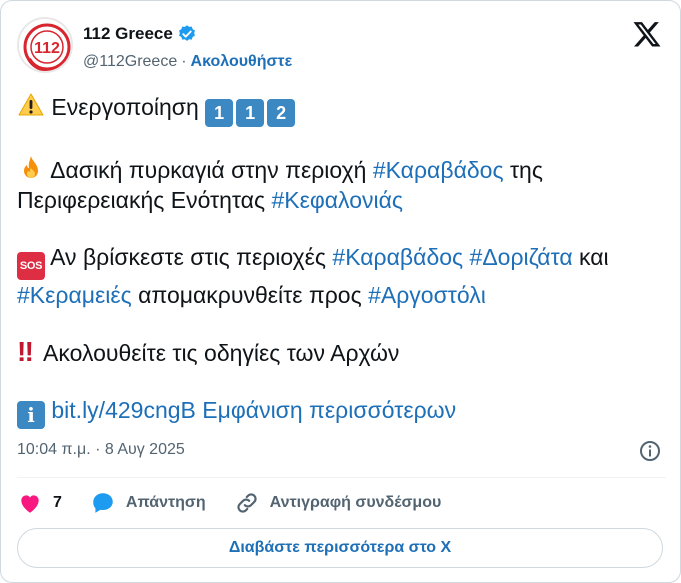  Describe the element at coordinates (247, 503) in the screenshot. I see `link-icon` at that location.